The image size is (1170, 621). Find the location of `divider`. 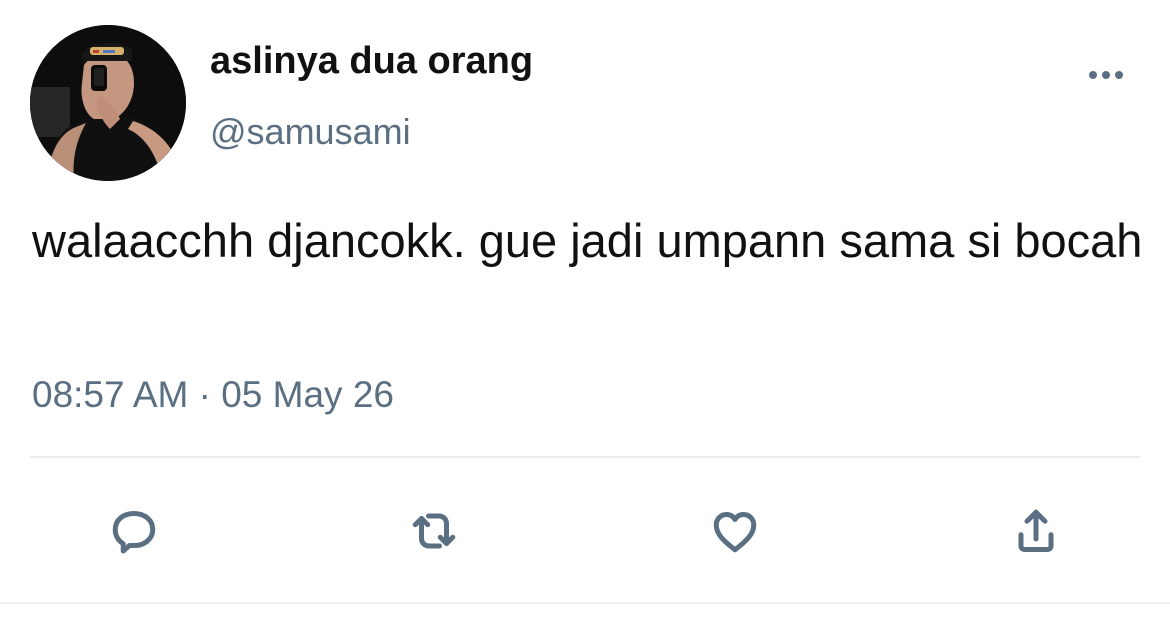

divider is located at coordinates (585, 457).